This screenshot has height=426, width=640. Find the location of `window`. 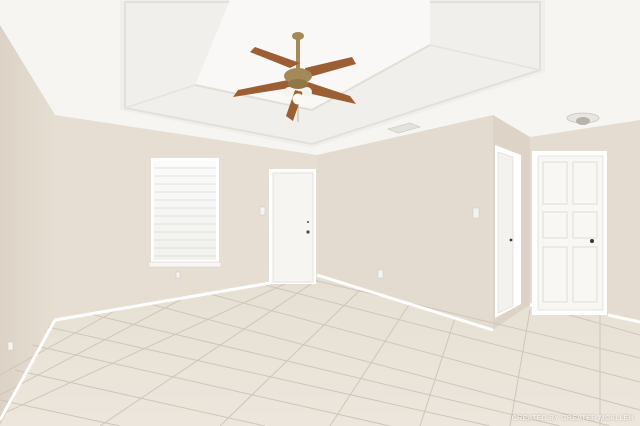

window is located at coordinates (185, 213).